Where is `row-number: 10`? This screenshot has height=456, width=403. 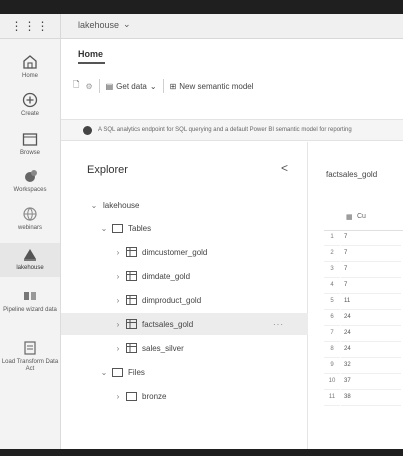 row-number: 10 is located at coordinates (332, 382).